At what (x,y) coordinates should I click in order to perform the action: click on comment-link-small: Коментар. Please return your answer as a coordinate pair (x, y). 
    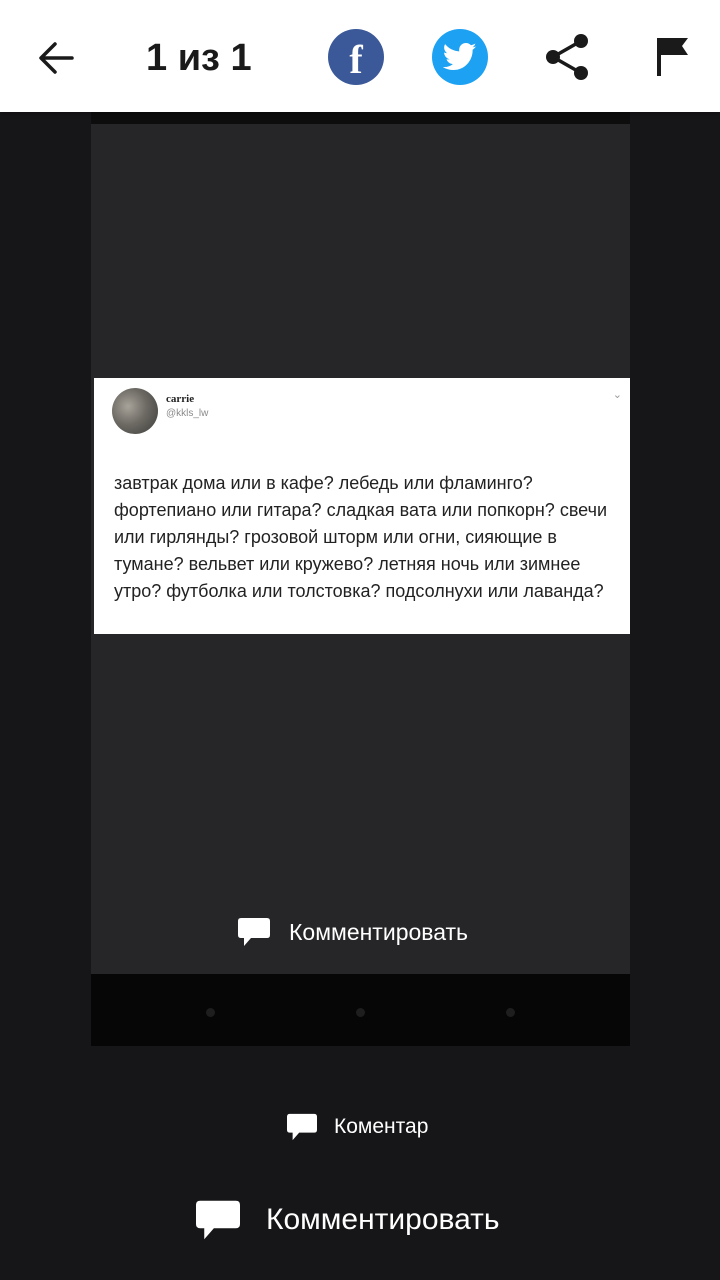
    Looking at the image, I should click on (357, 1127).